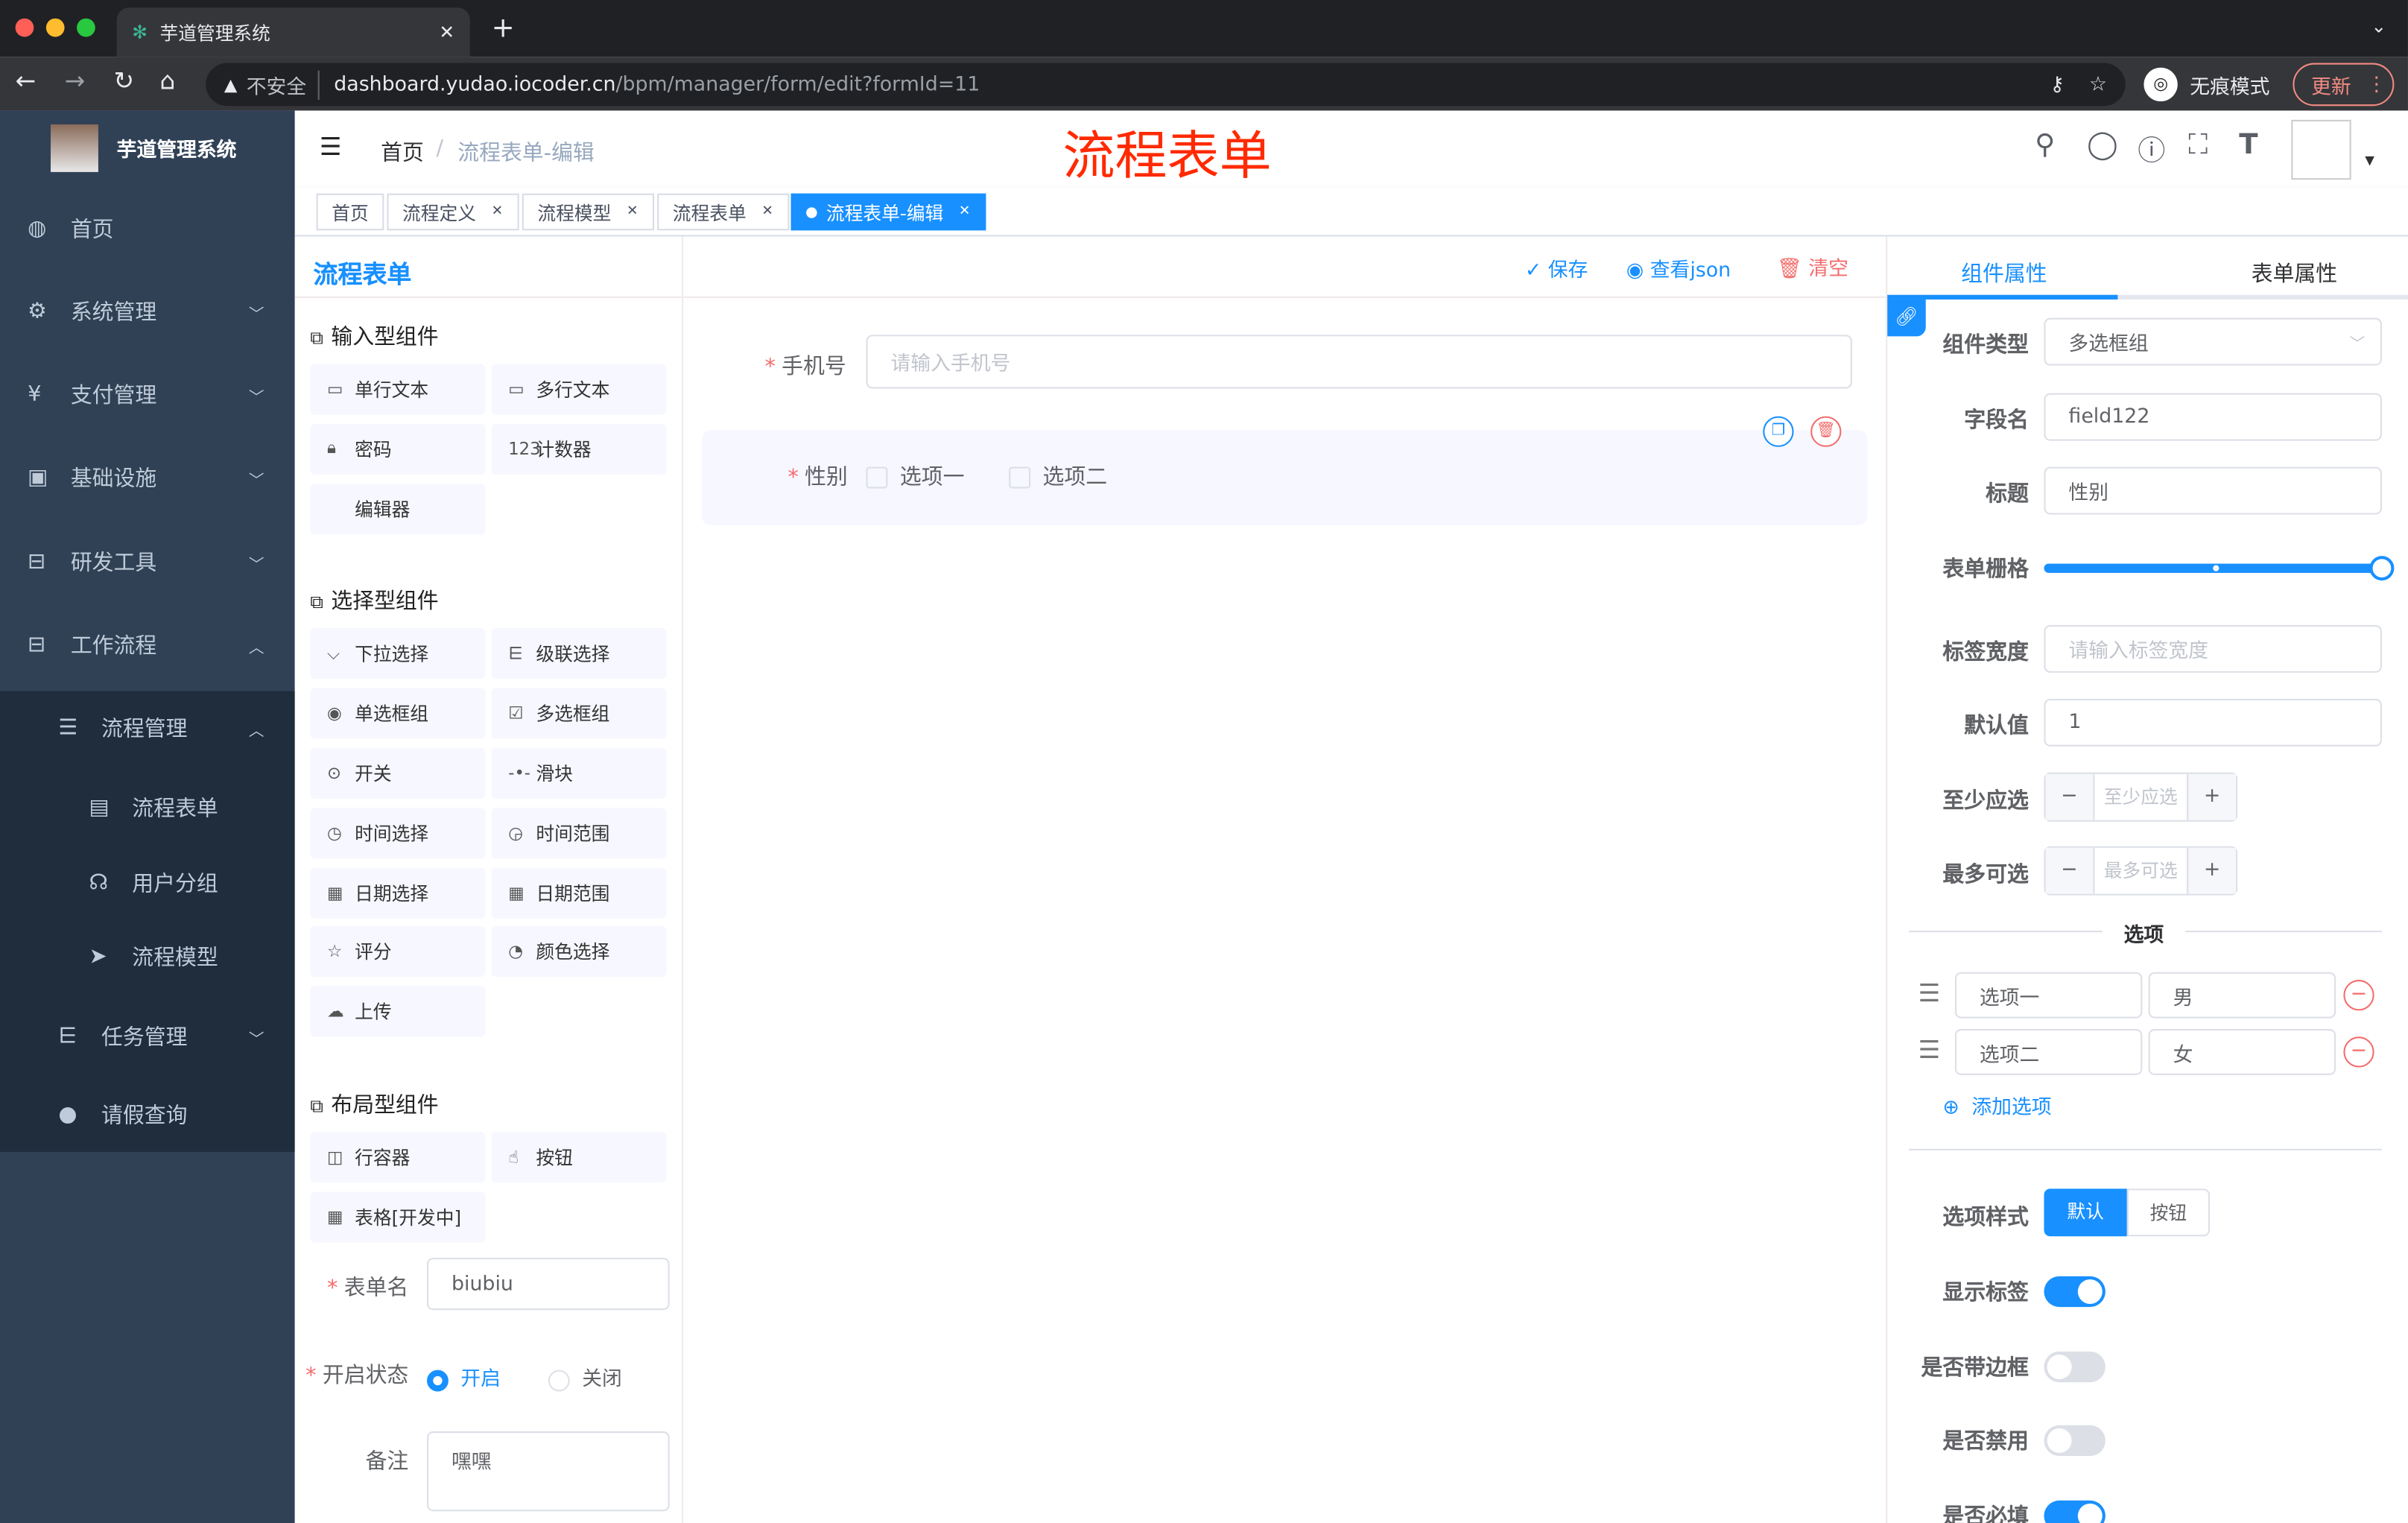 The height and width of the screenshot is (1523, 2408). Describe the element at coordinates (2045, 145) in the screenshot. I see `search-icon: ⚲` at that location.